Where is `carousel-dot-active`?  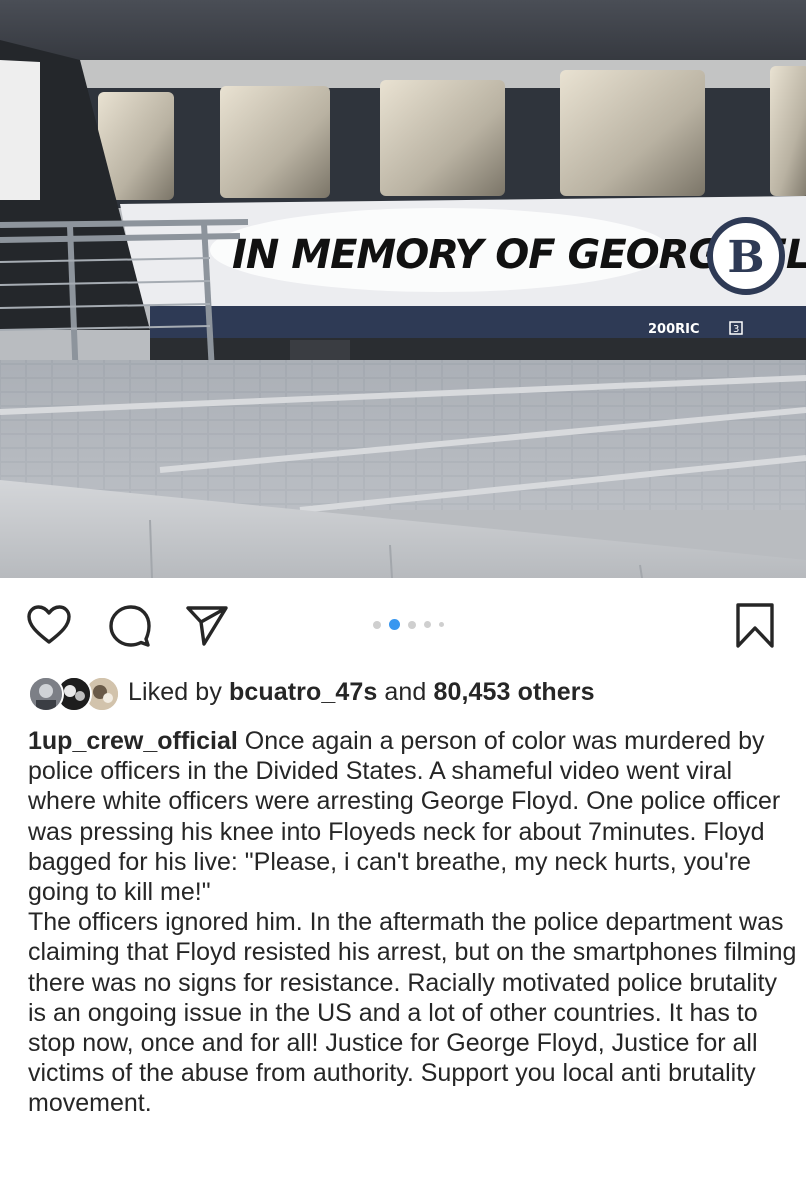
carousel-dot-active is located at coordinates (394, 624).